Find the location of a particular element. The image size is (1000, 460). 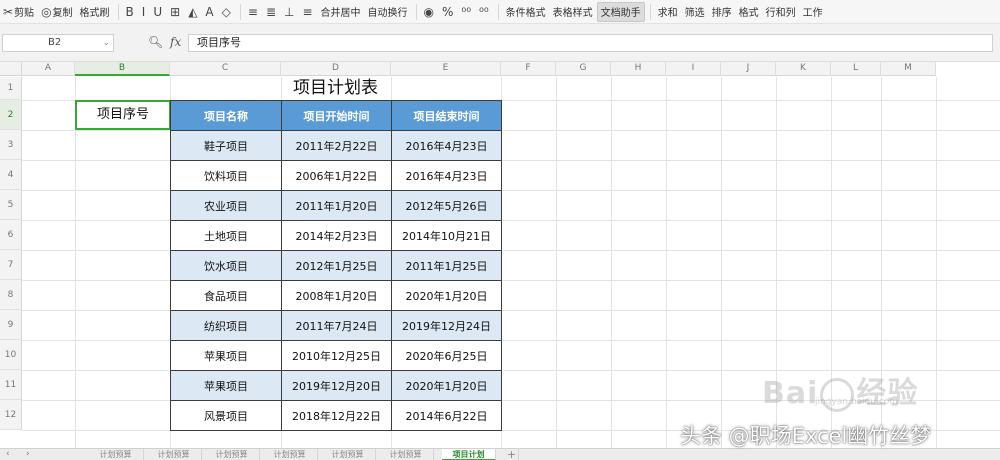

selected-cell-b2: 项目序号 is located at coordinates (123, 115).